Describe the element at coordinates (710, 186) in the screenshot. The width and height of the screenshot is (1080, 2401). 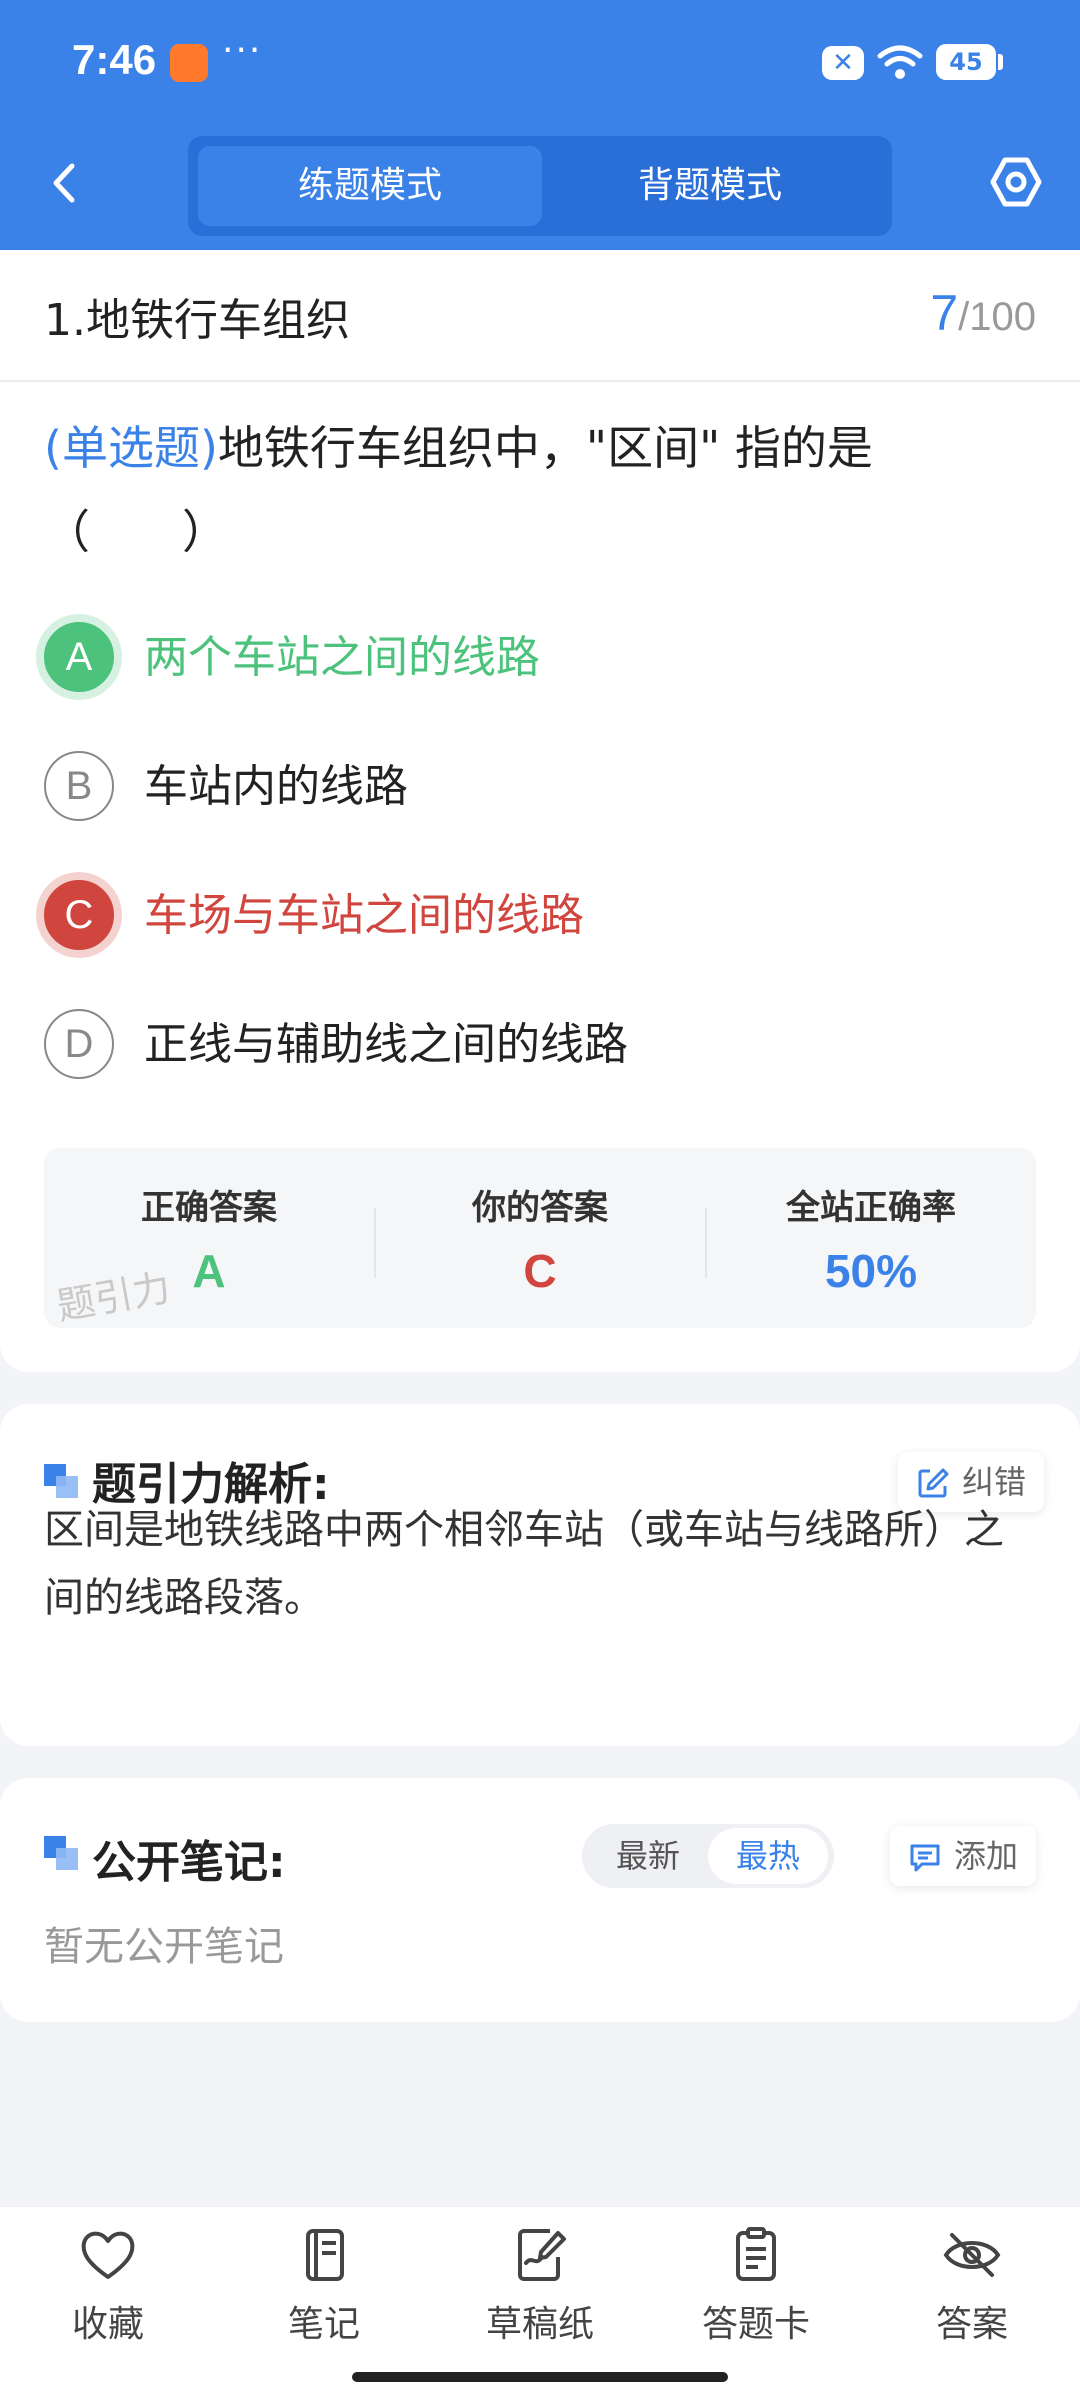
I see `tab-memorize-mode: 背题模式` at that location.